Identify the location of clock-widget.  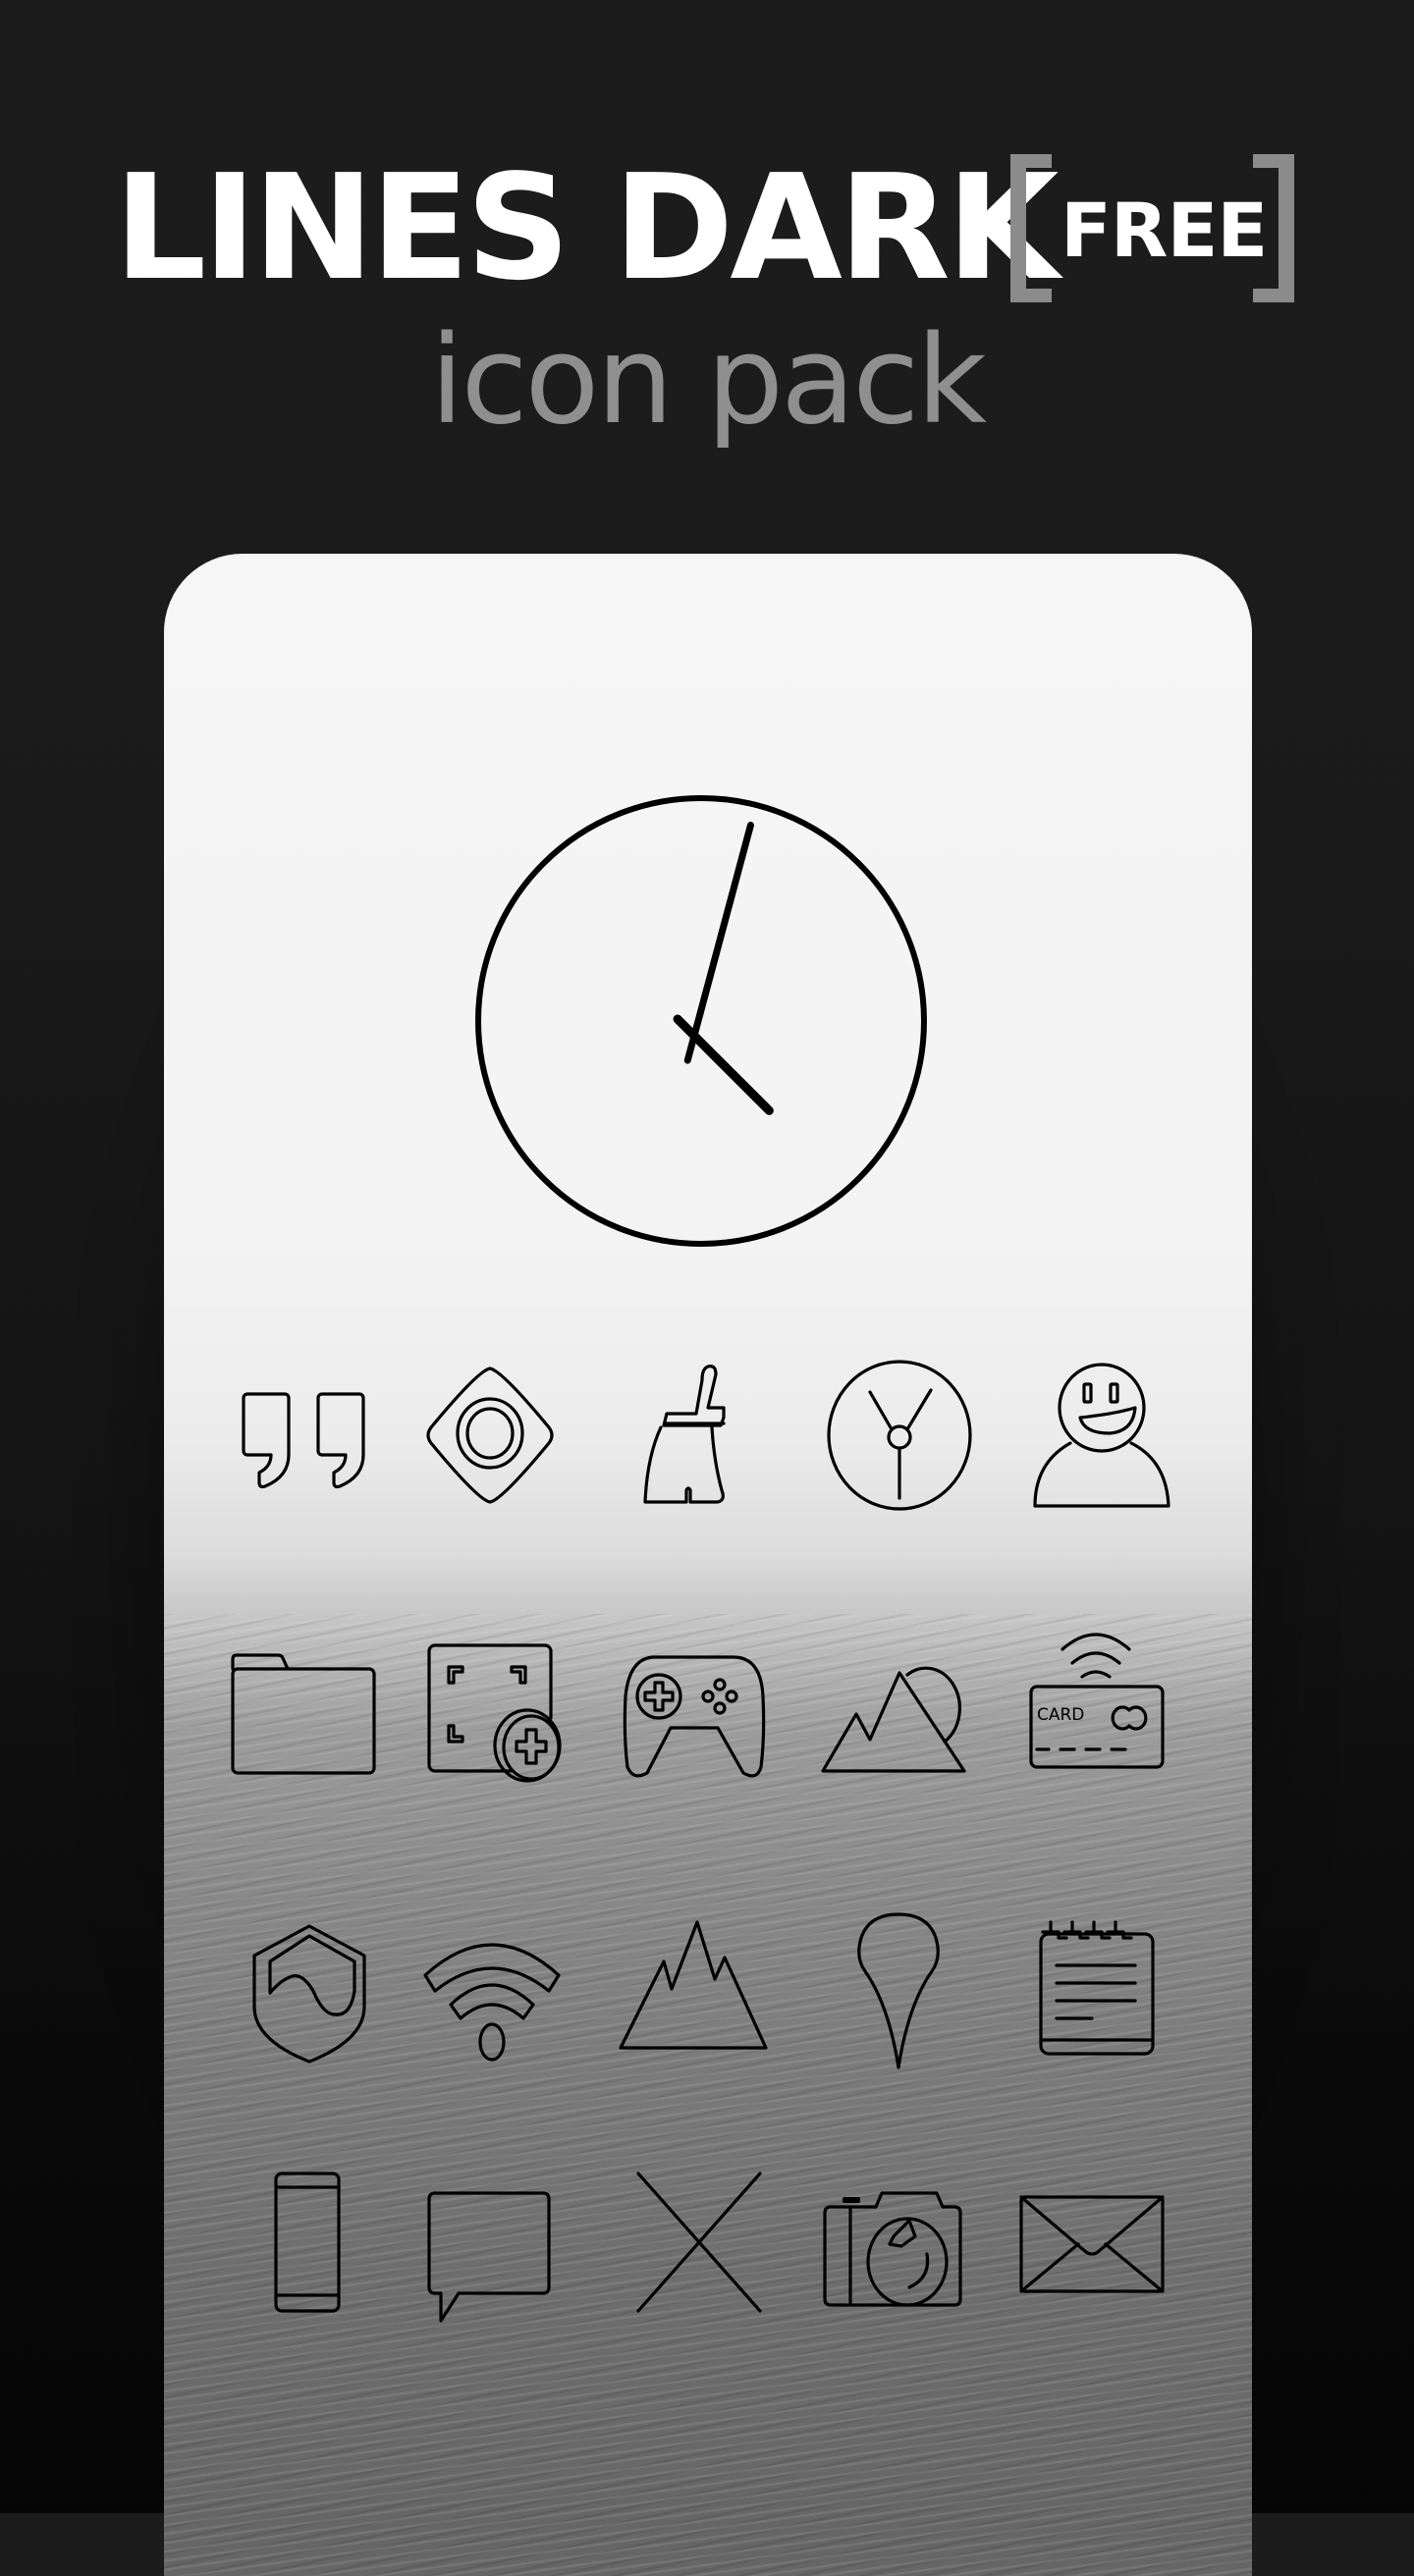
(701, 1021).